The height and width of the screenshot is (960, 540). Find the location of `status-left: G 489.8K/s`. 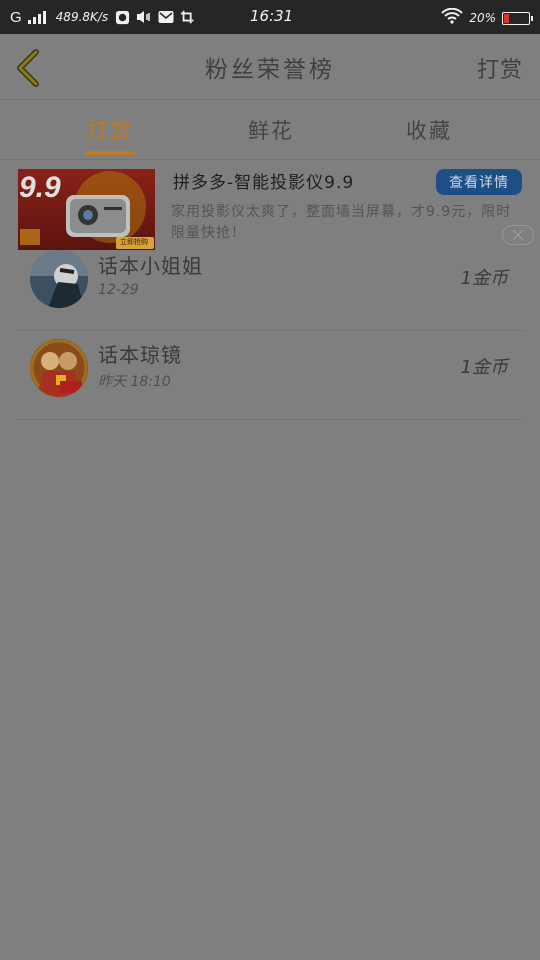

status-left: G 489.8K/s is located at coordinates (98, 17).